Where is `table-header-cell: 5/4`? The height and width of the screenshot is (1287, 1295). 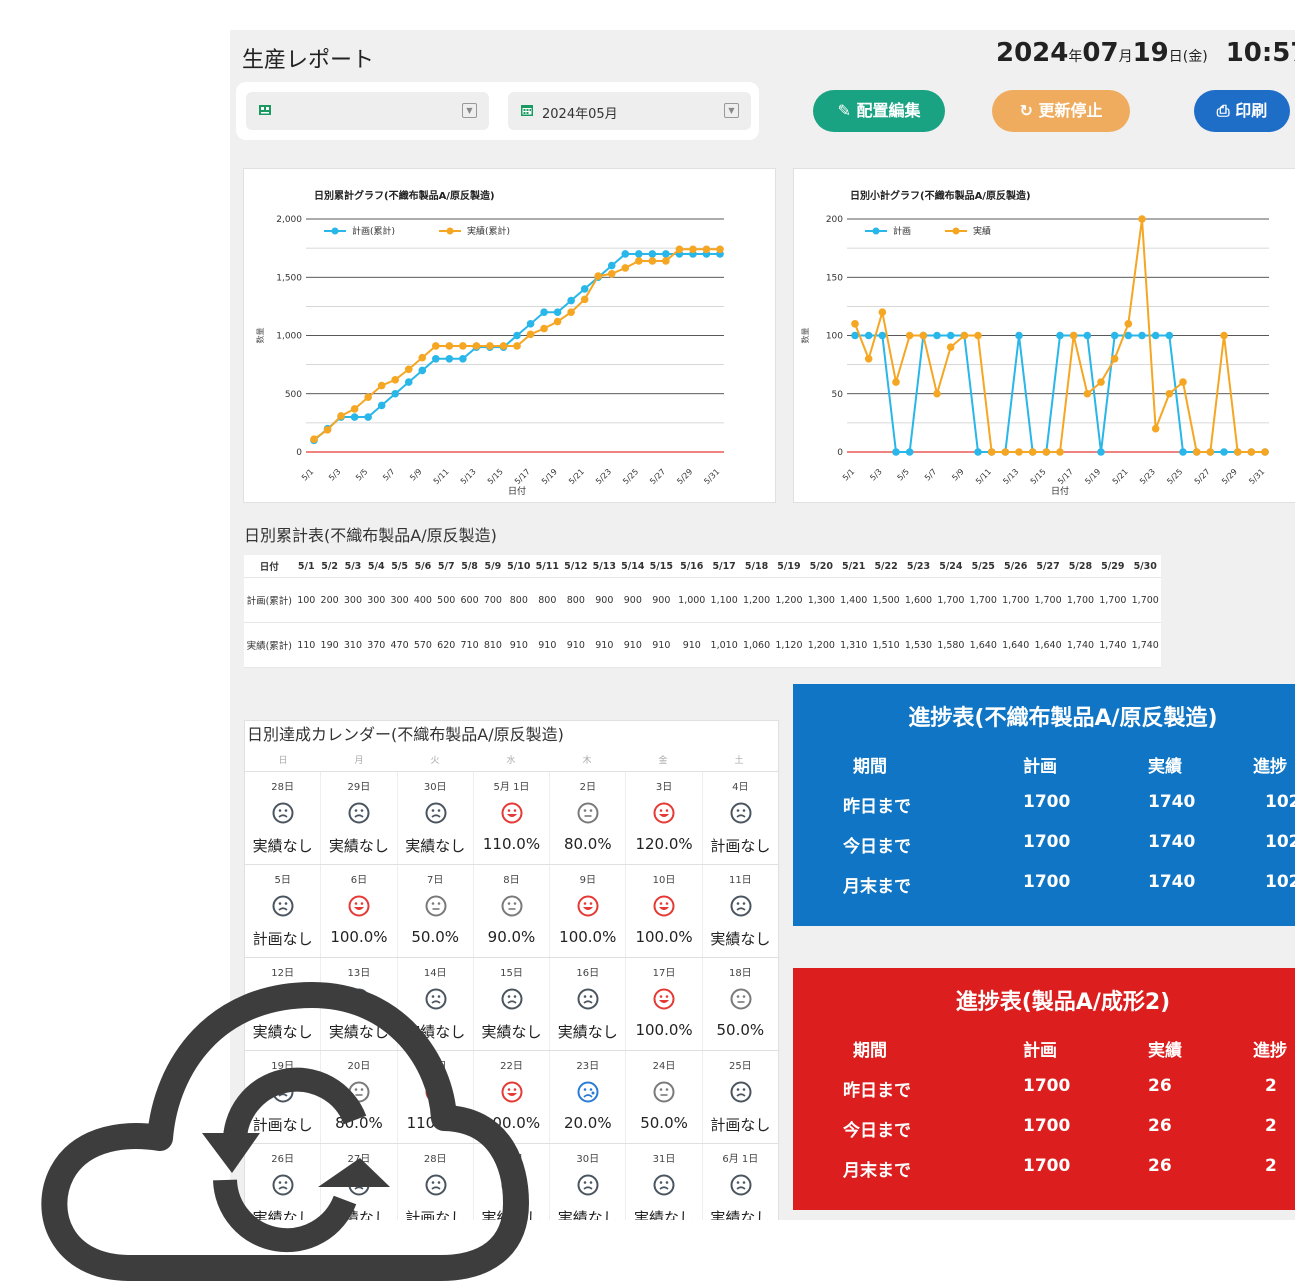 table-header-cell: 5/4 is located at coordinates (376, 566).